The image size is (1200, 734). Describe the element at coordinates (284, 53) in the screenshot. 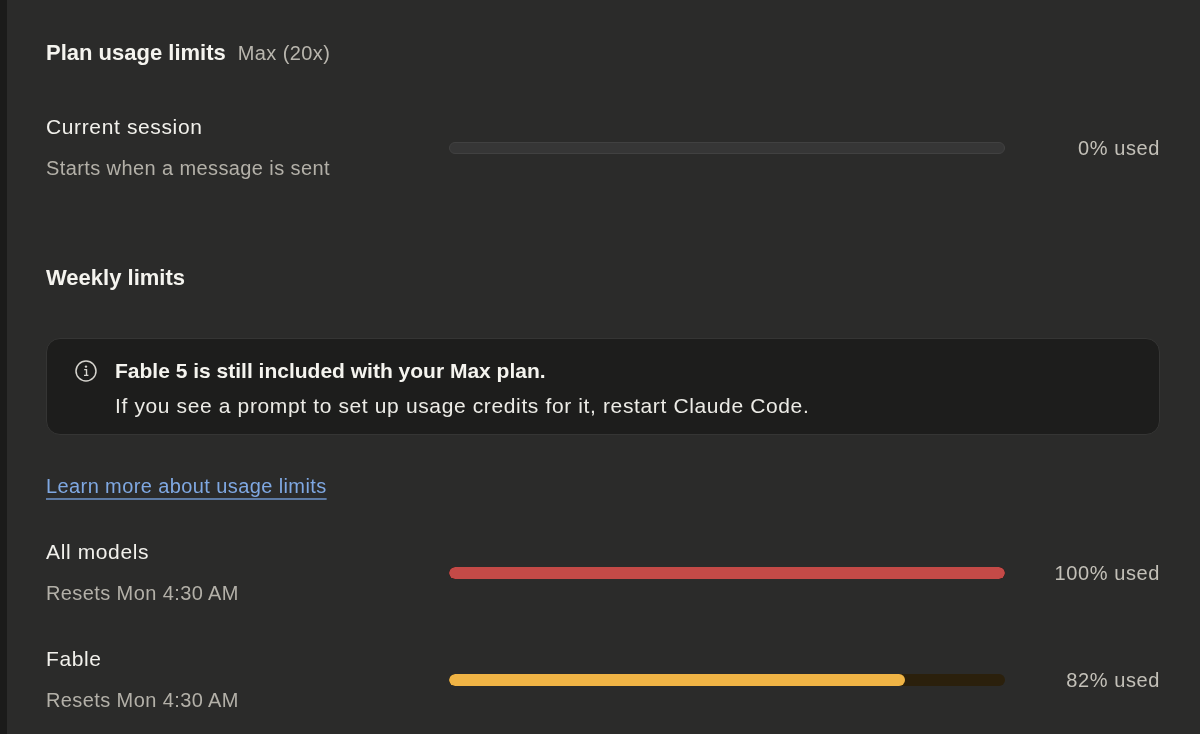

I see `plan-name: Max (20x)` at that location.